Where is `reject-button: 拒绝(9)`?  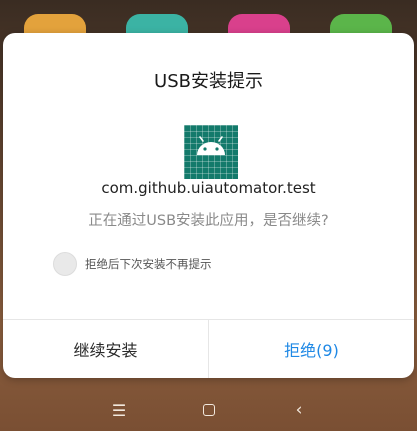 reject-button: 拒绝(9) is located at coordinates (311, 349).